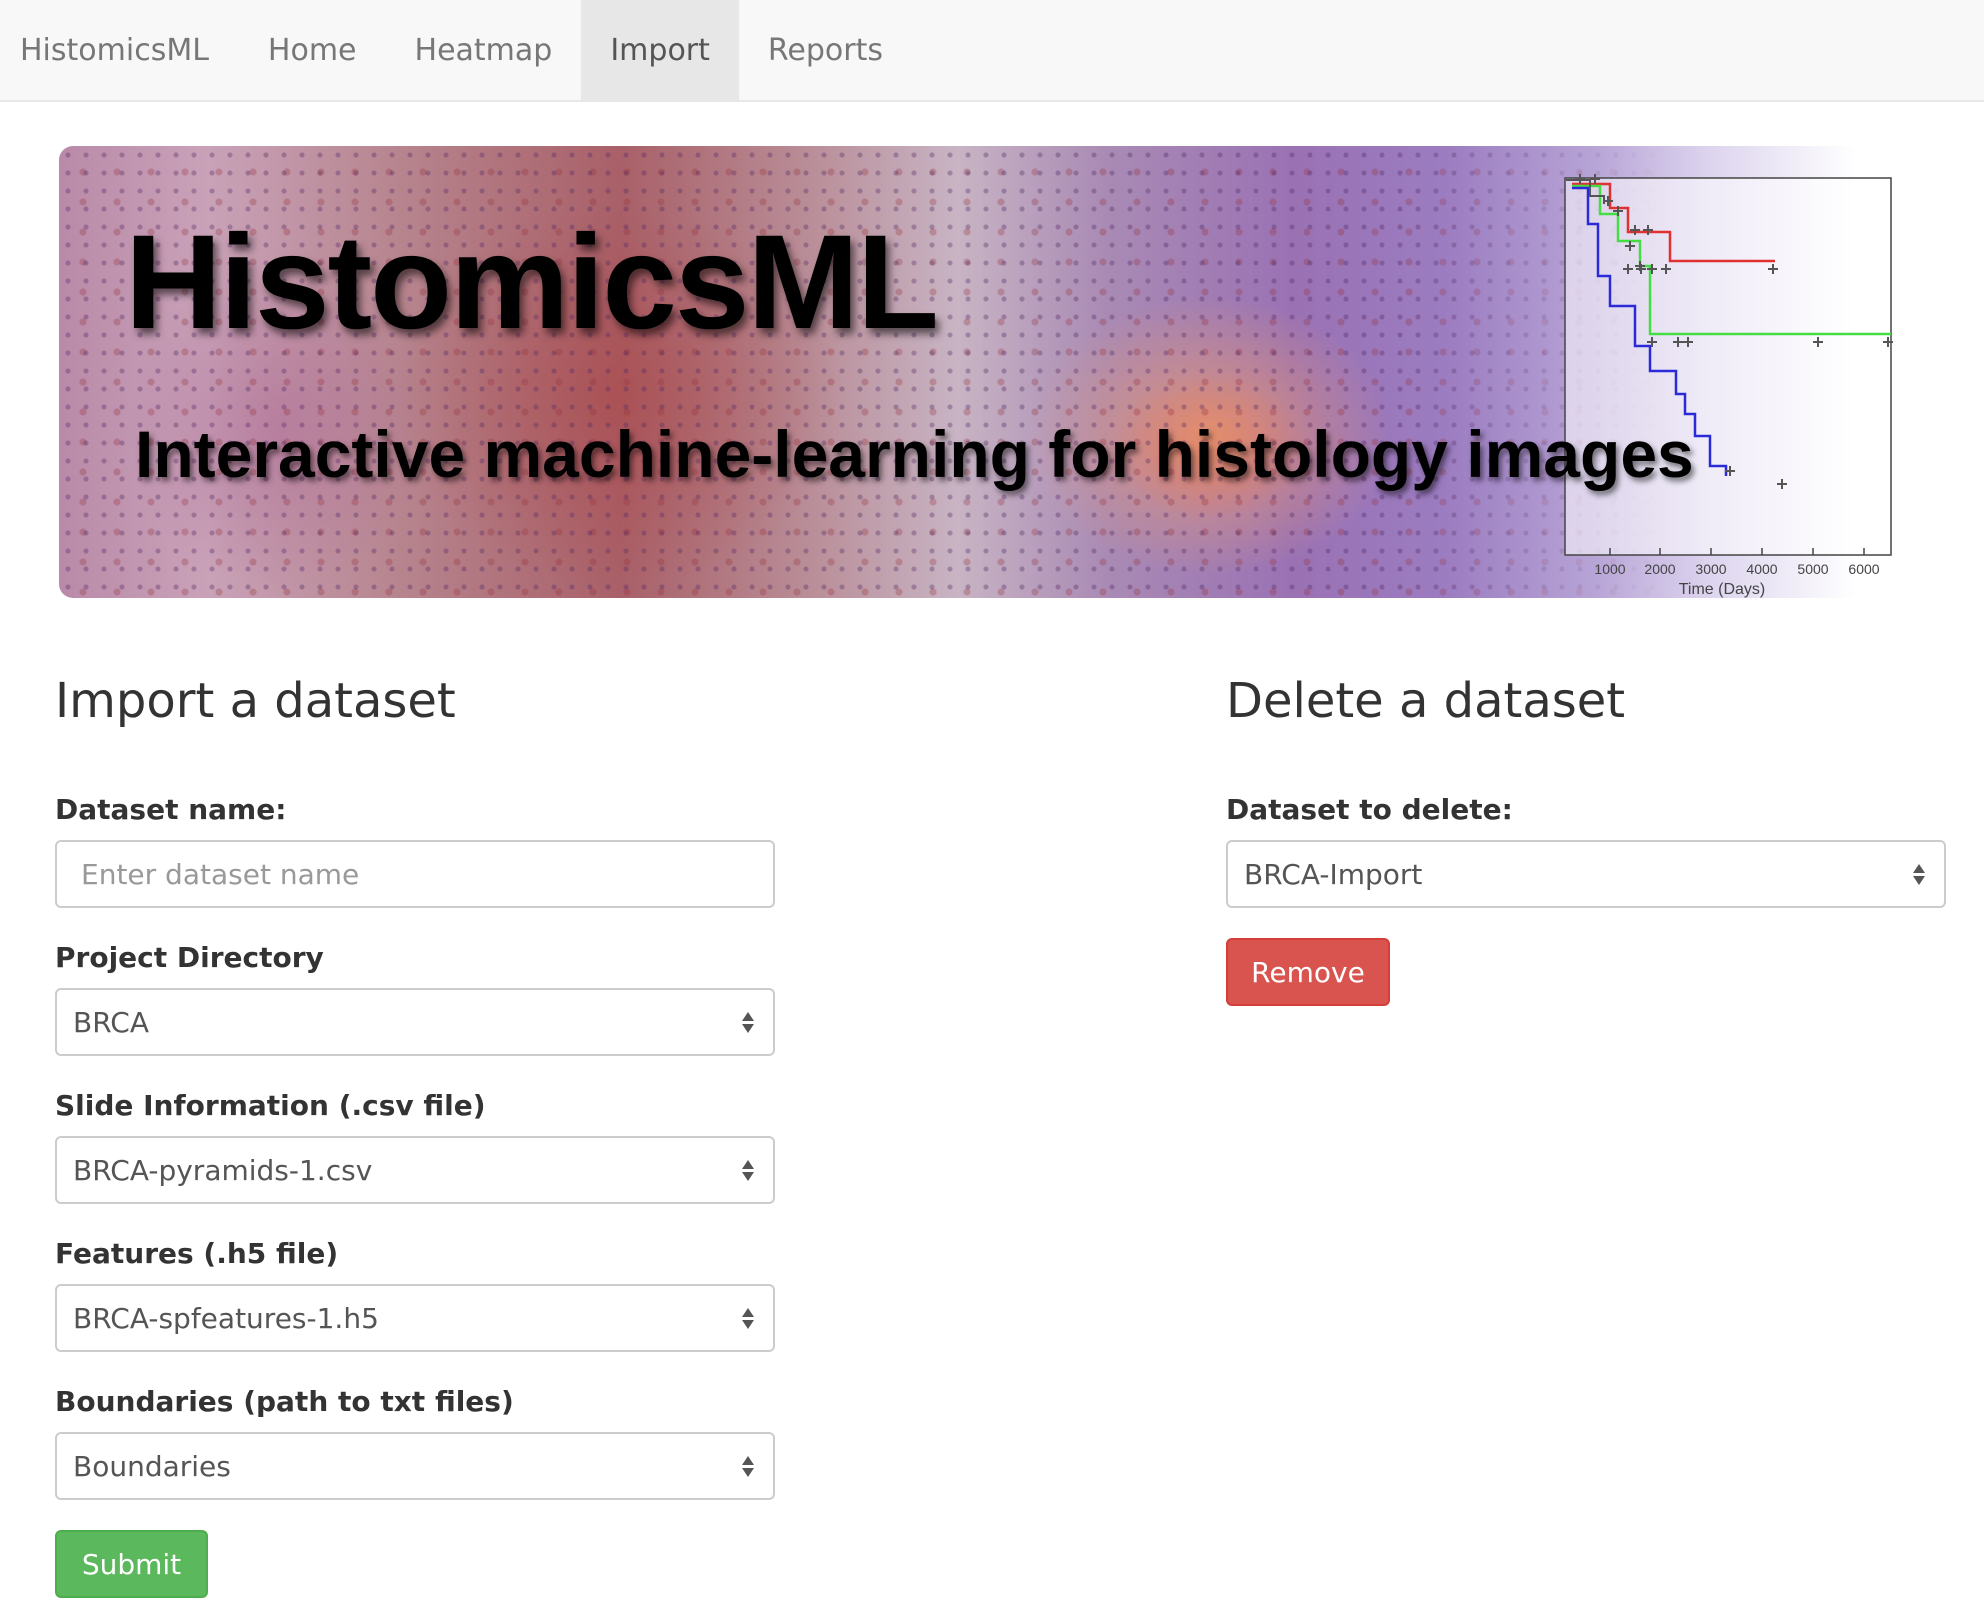 The height and width of the screenshot is (1618, 1984). What do you see at coordinates (1586, 874) in the screenshot?
I see `dataset-to-delete-select: BRCA-Import` at bounding box center [1586, 874].